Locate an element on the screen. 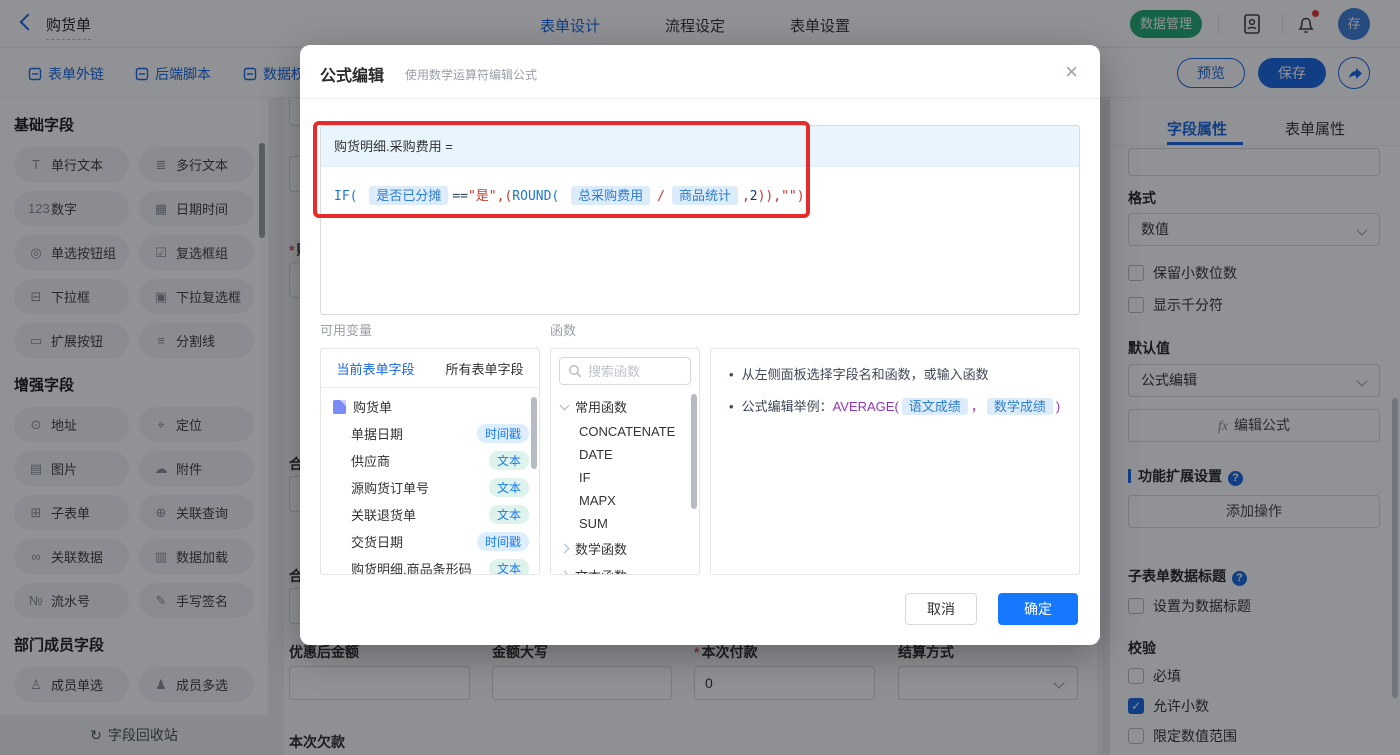 Image resolution: width=1400 pixels, height=755 pixels. variables-tab-2: 所有表单字段 is located at coordinates (484, 368).